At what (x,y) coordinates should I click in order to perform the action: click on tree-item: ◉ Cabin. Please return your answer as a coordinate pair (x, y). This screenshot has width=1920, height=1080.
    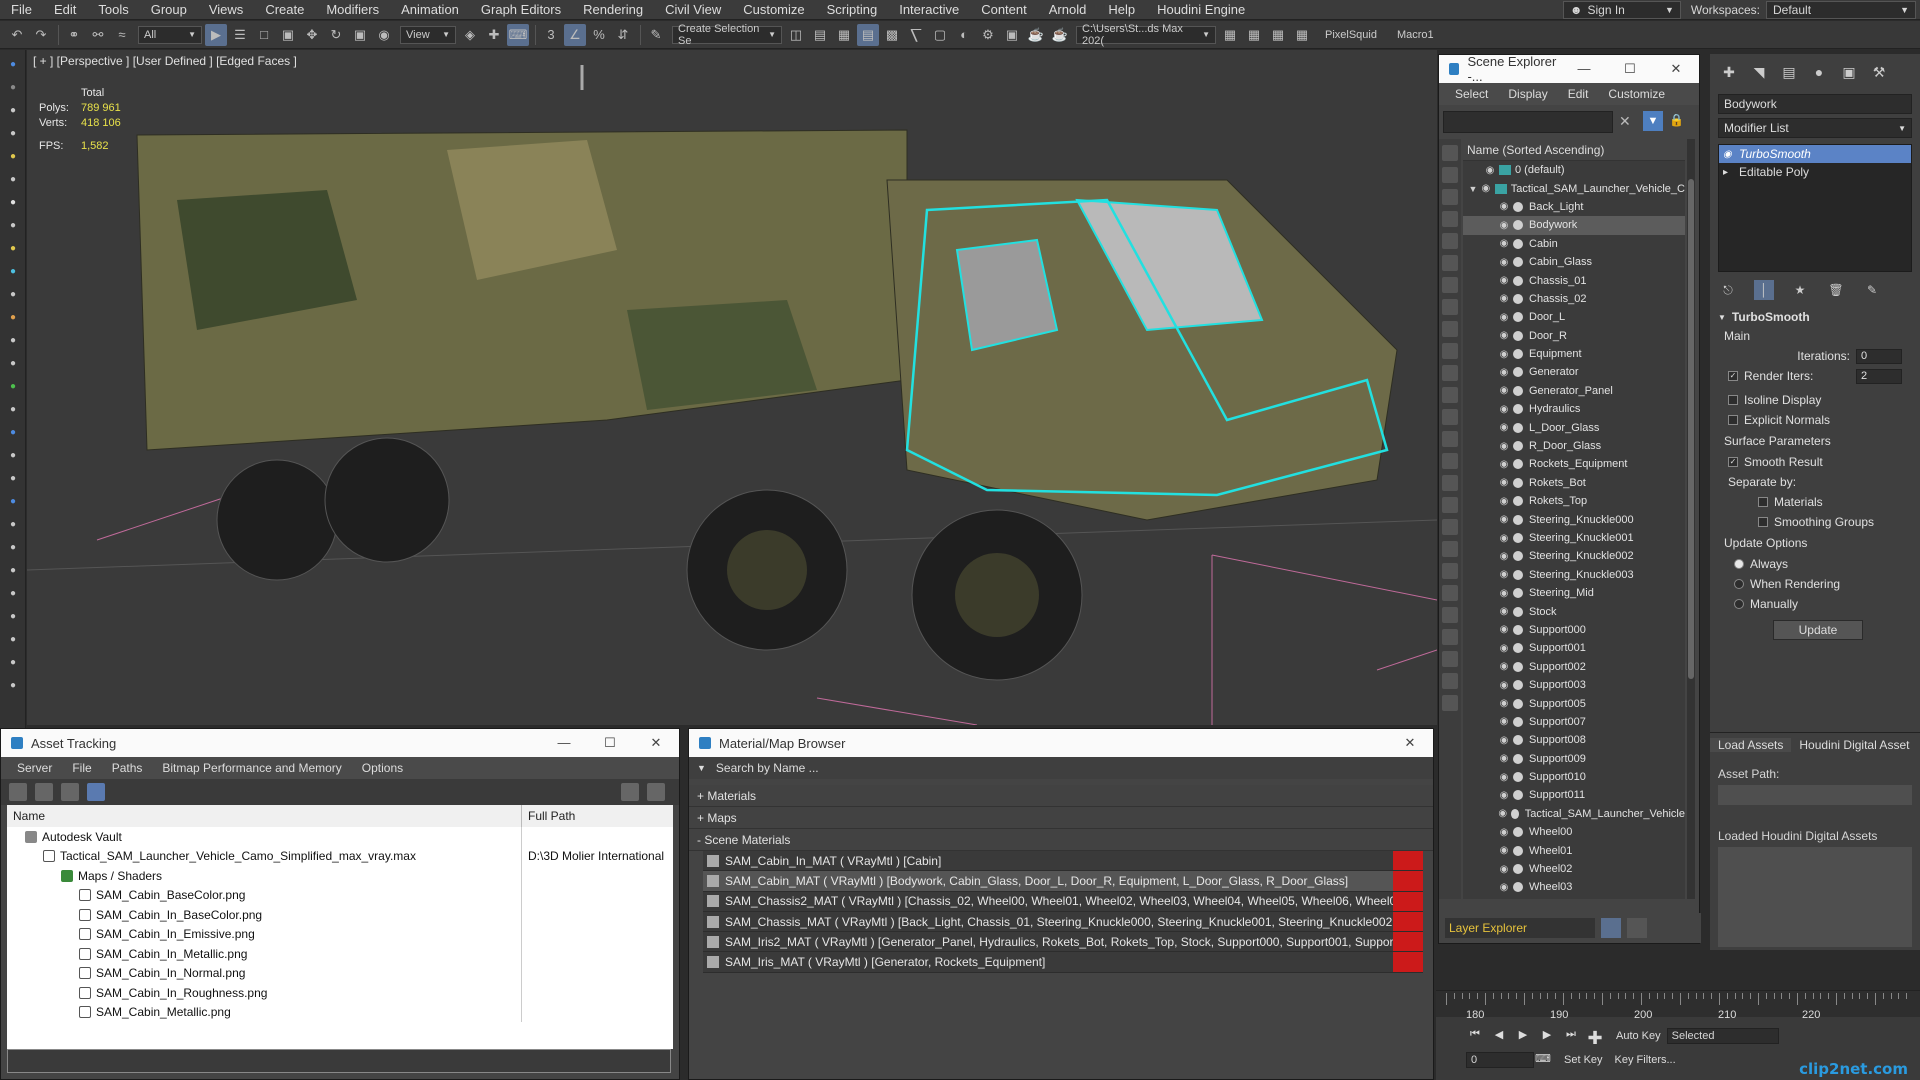
    Looking at the image, I should click on (1574, 244).